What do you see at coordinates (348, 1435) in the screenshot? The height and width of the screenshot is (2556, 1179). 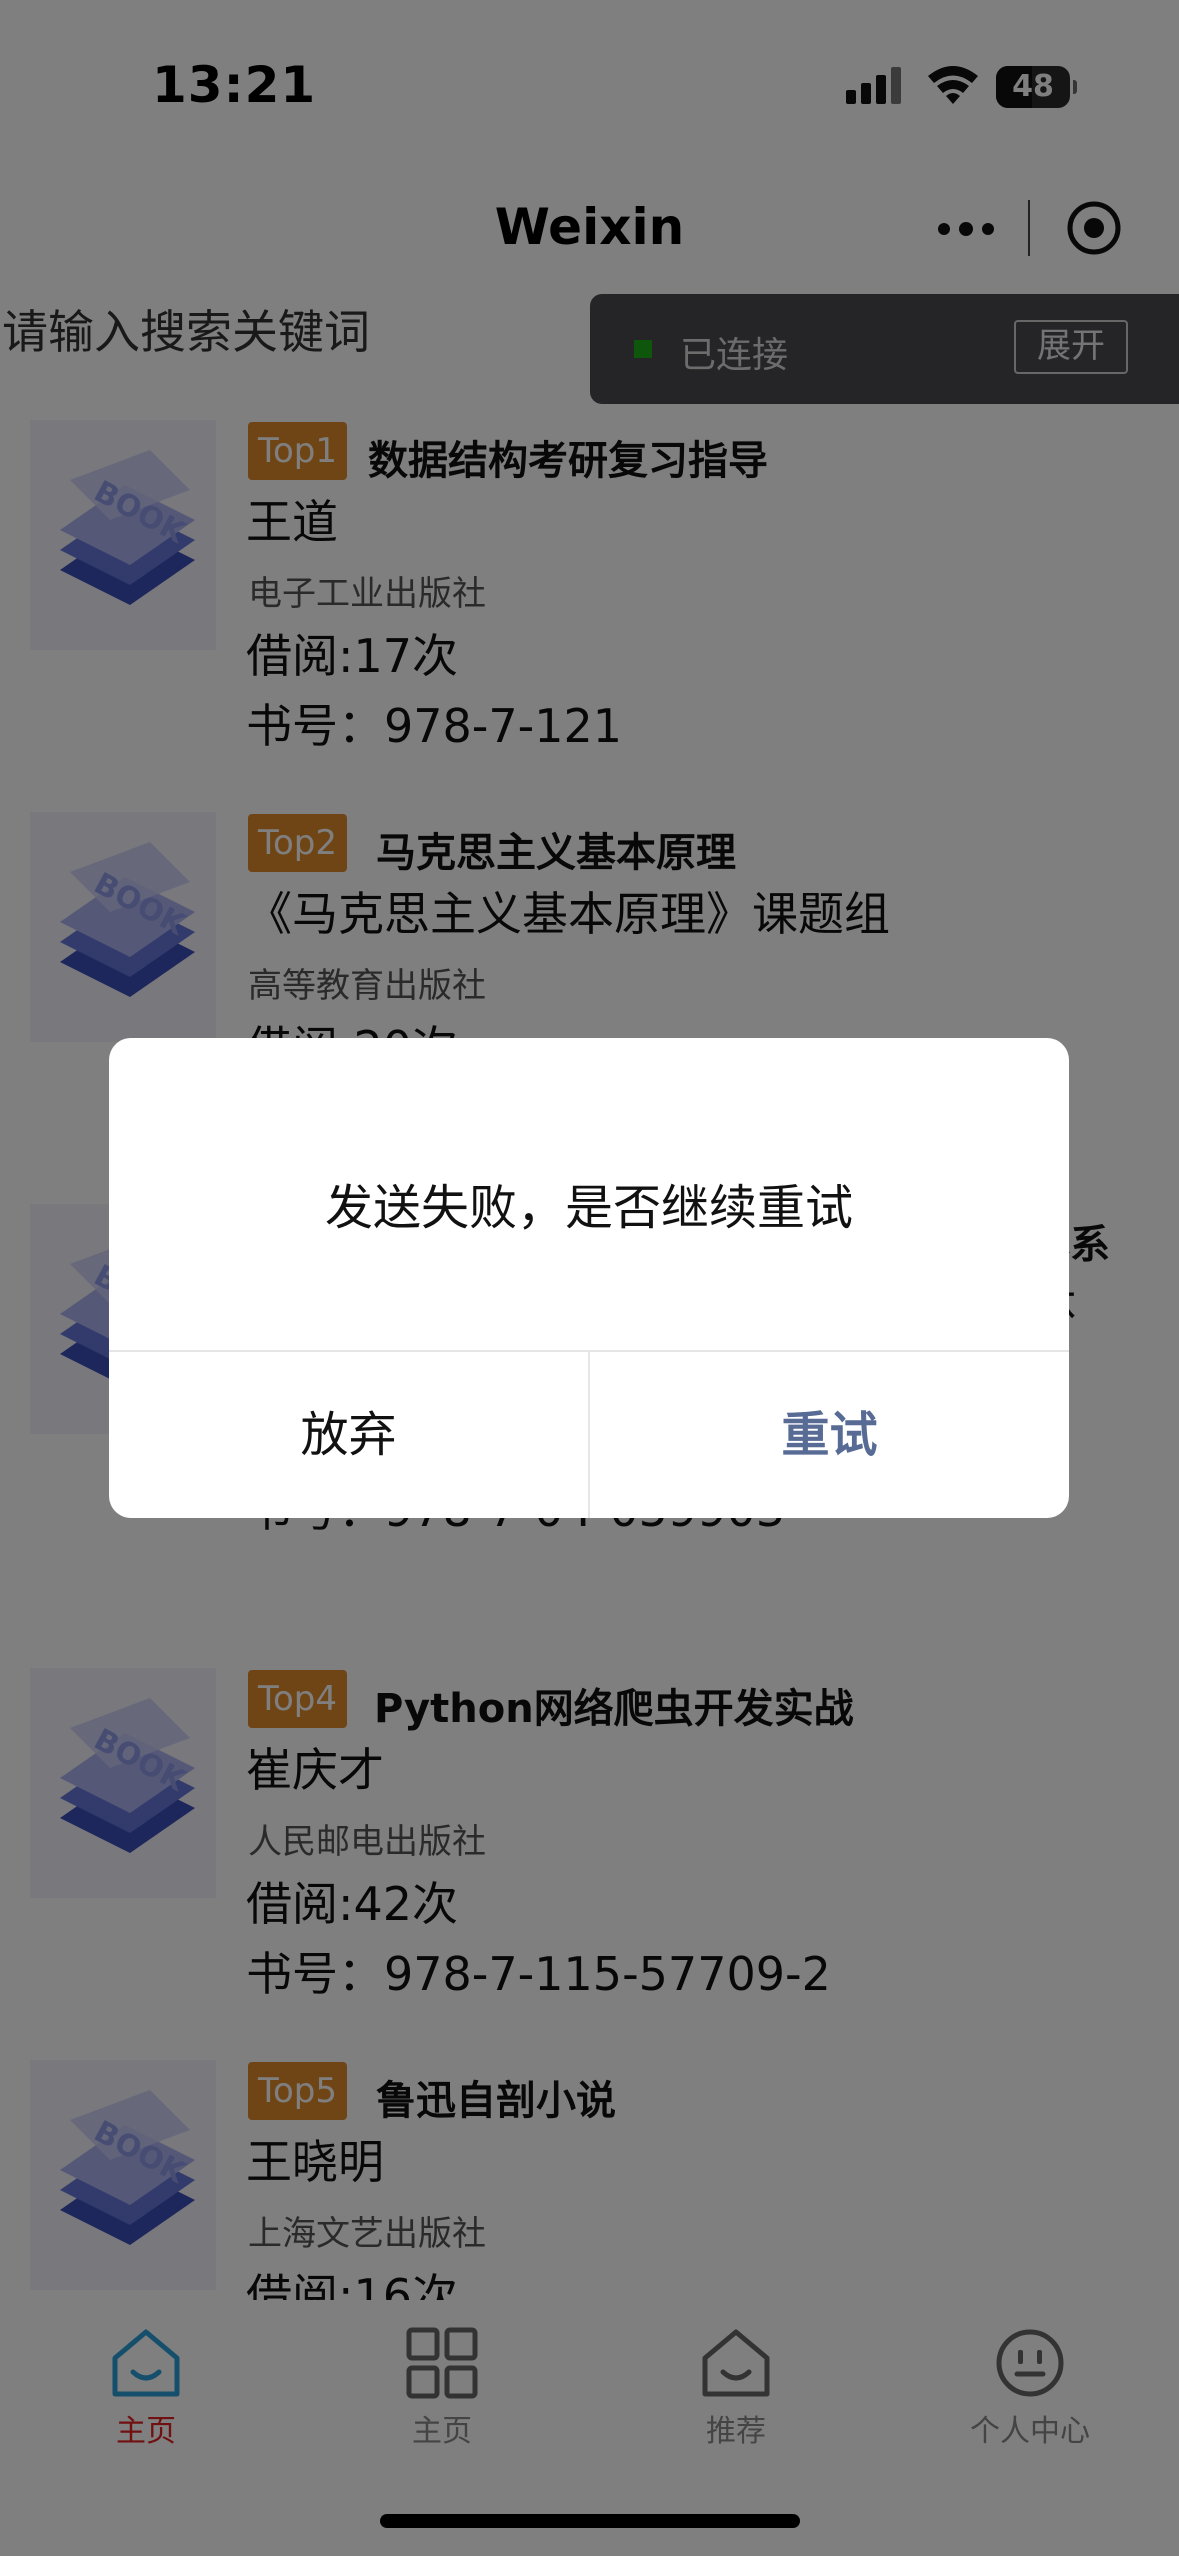 I see `abandon-button: 放弃` at bounding box center [348, 1435].